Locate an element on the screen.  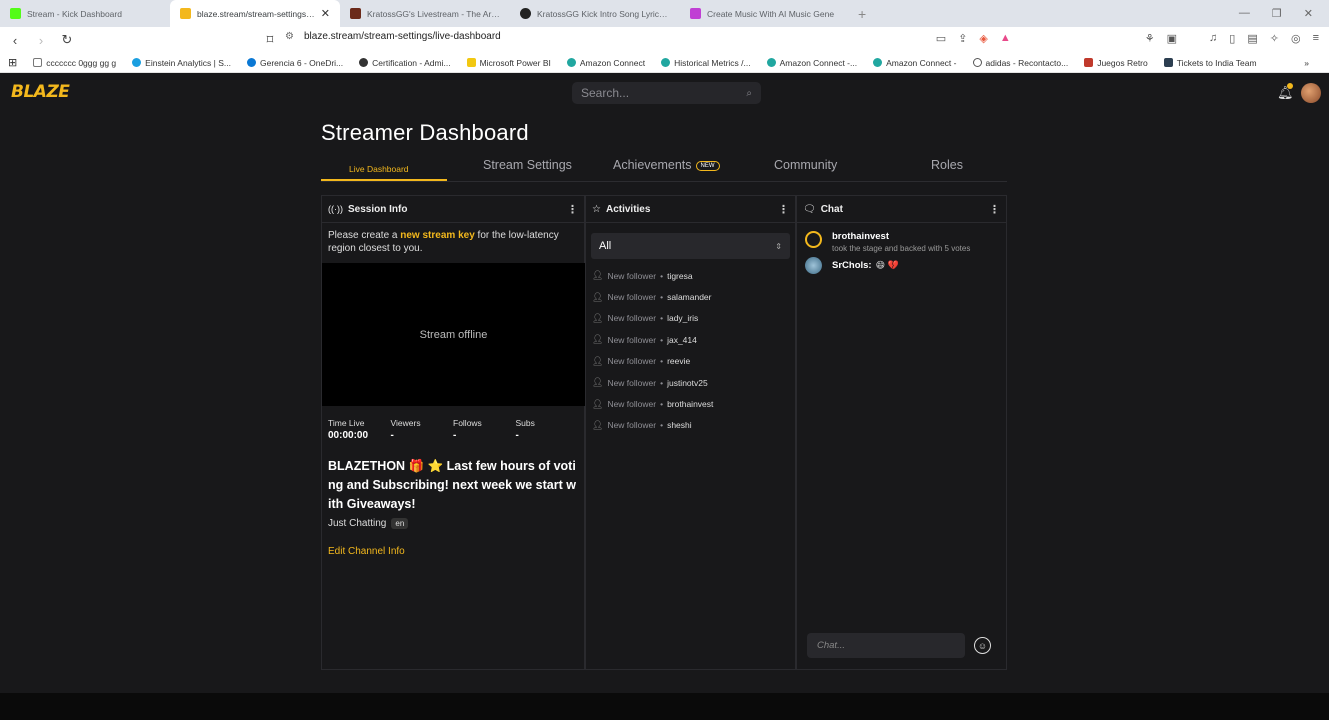
activity-filter-select: All ⇕ is located at coordinates (690, 246).